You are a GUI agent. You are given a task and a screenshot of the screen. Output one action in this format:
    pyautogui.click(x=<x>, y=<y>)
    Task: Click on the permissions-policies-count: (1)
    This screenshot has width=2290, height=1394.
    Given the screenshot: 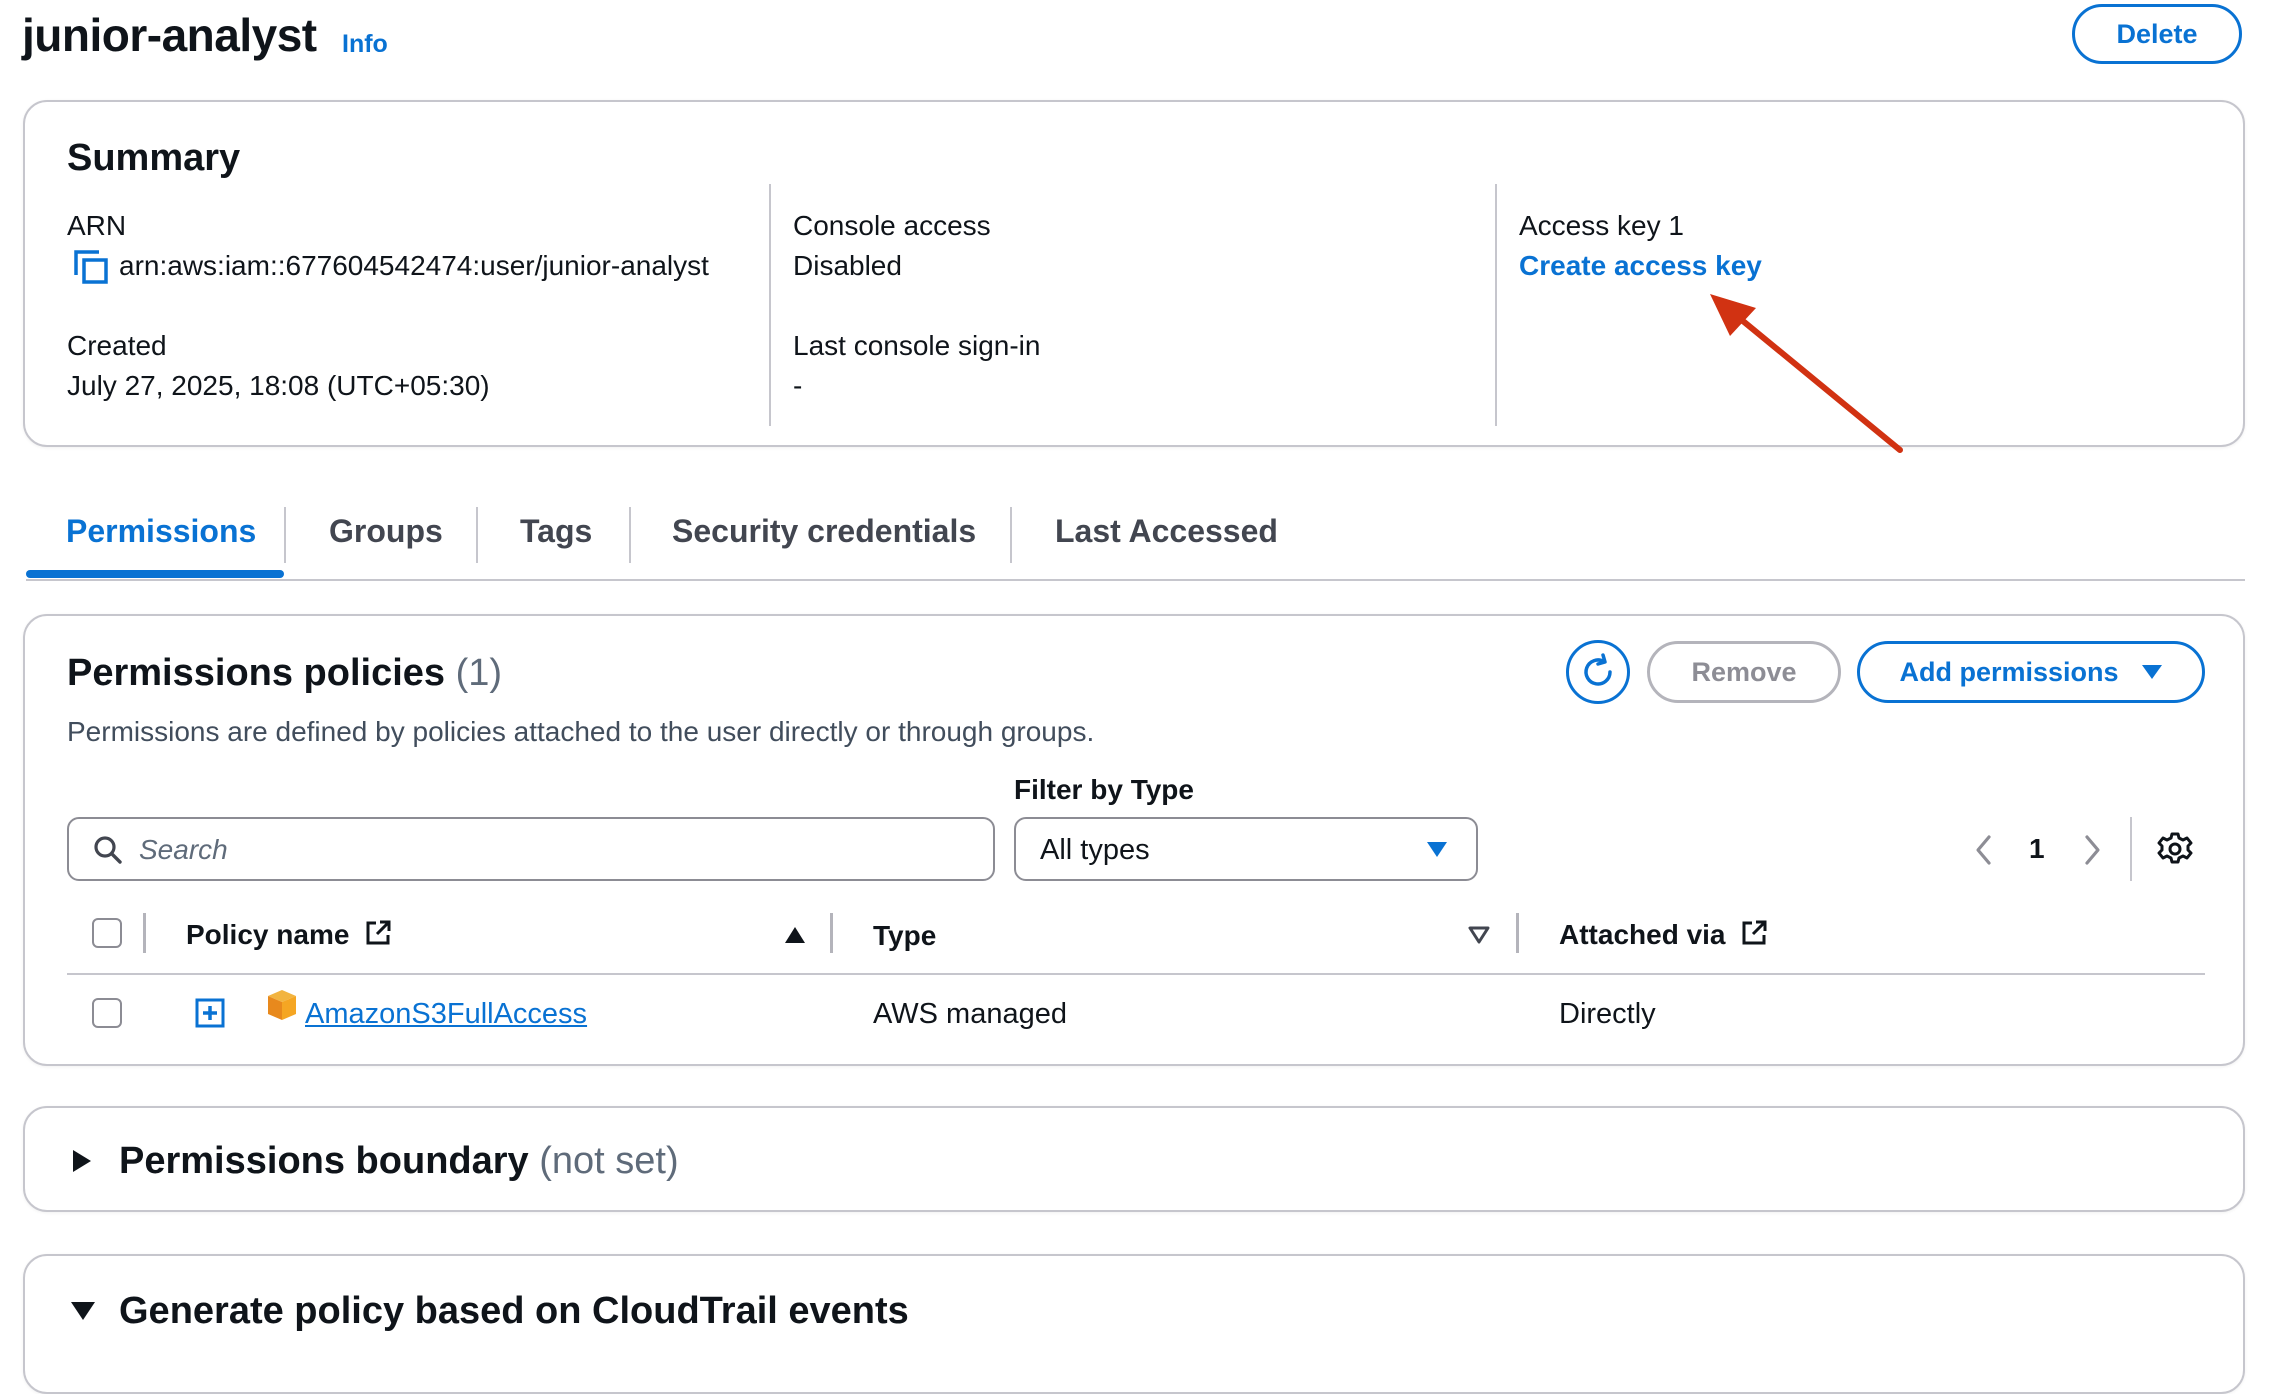 What is the action you would take?
    pyautogui.click(x=479, y=673)
    